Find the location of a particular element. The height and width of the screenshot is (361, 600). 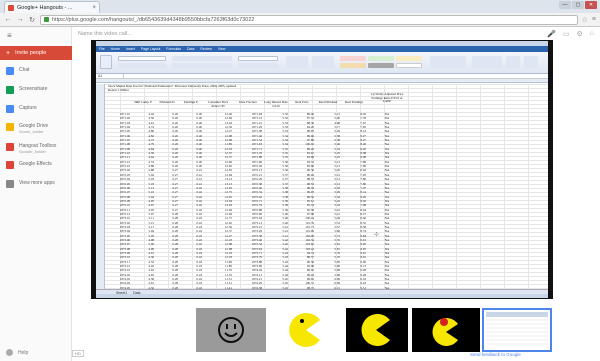

topbar-icons: 🎤 ▭ ⚙ ⌂ is located at coordinates (570, 34).